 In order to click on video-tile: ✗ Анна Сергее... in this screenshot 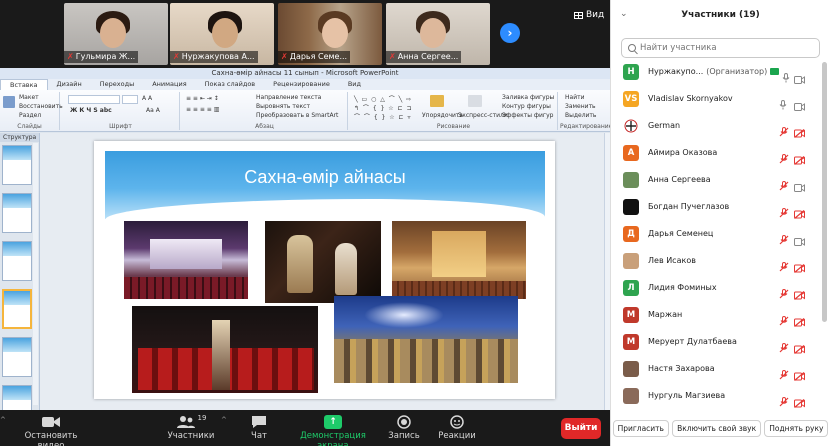, I will do `click(438, 34)`.